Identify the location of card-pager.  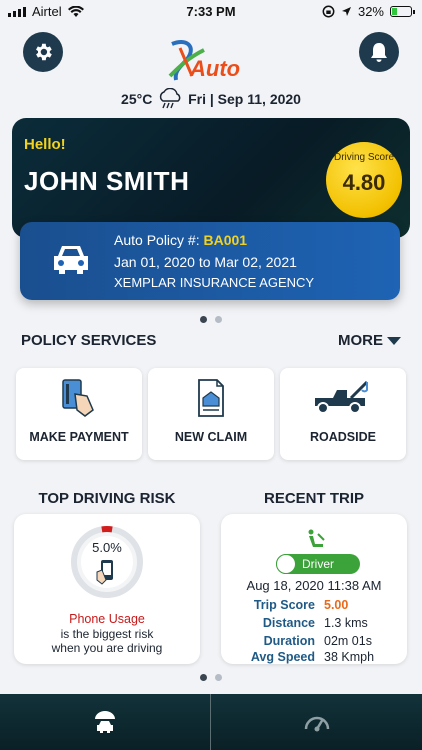
(211, 319).